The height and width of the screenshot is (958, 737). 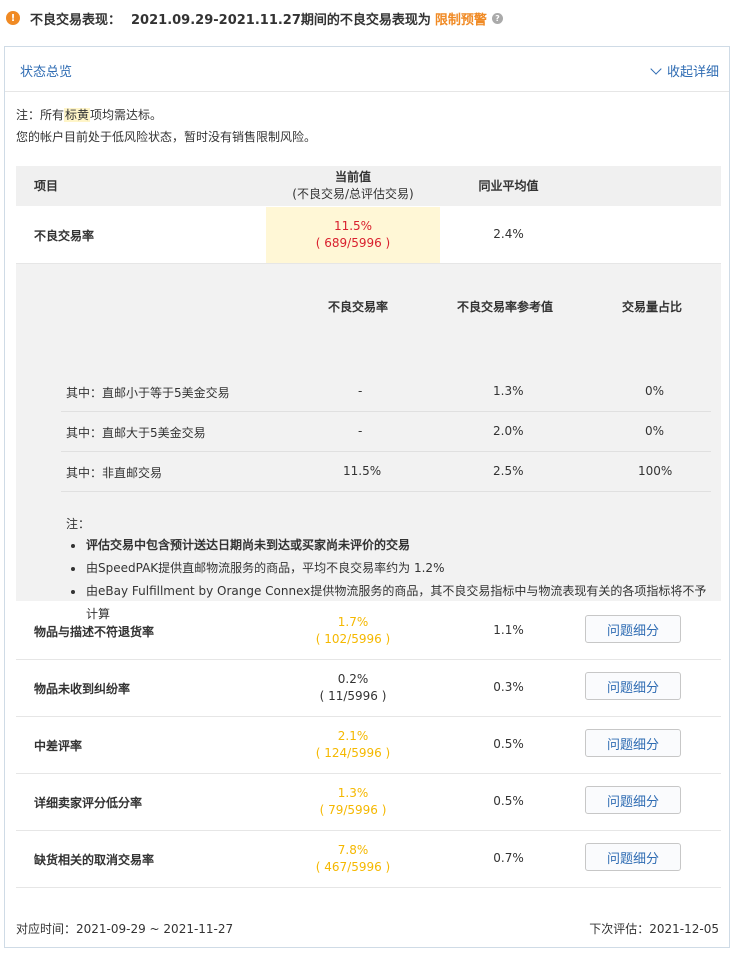 I want to click on breakdown-ref: 2.5%, so click(x=508, y=471).